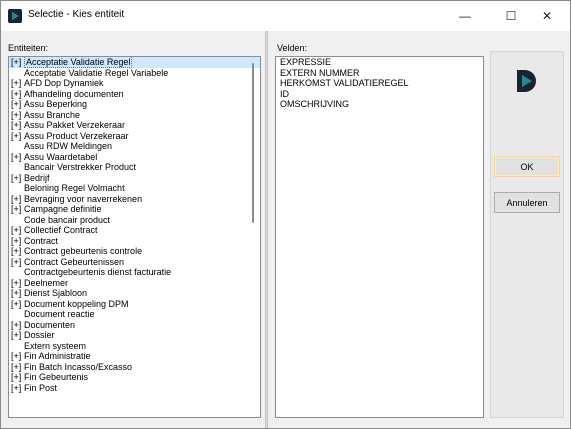 The image size is (571, 429). What do you see at coordinates (379, 62) in the screenshot?
I see `field-item: EXPRESSIE` at bounding box center [379, 62].